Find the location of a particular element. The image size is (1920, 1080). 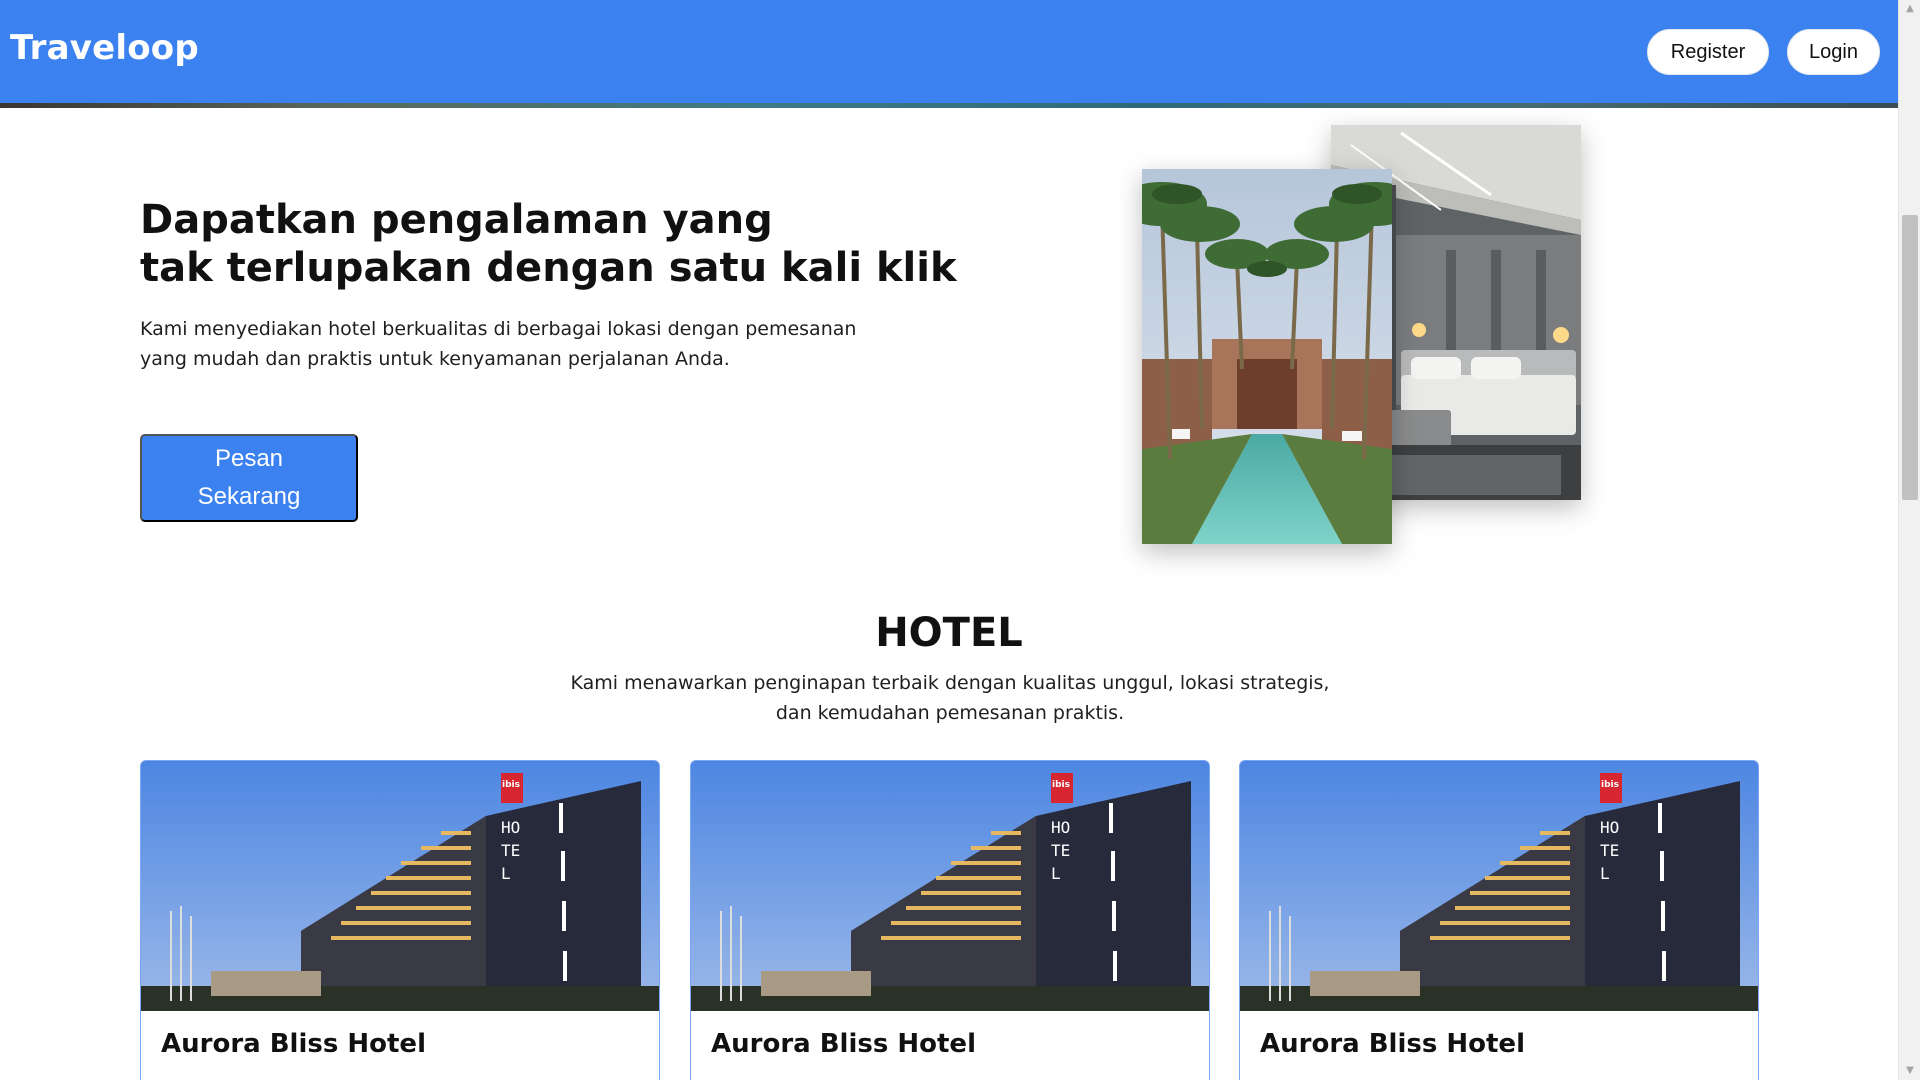

scrollbar-thumb is located at coordinates (1910, 357).